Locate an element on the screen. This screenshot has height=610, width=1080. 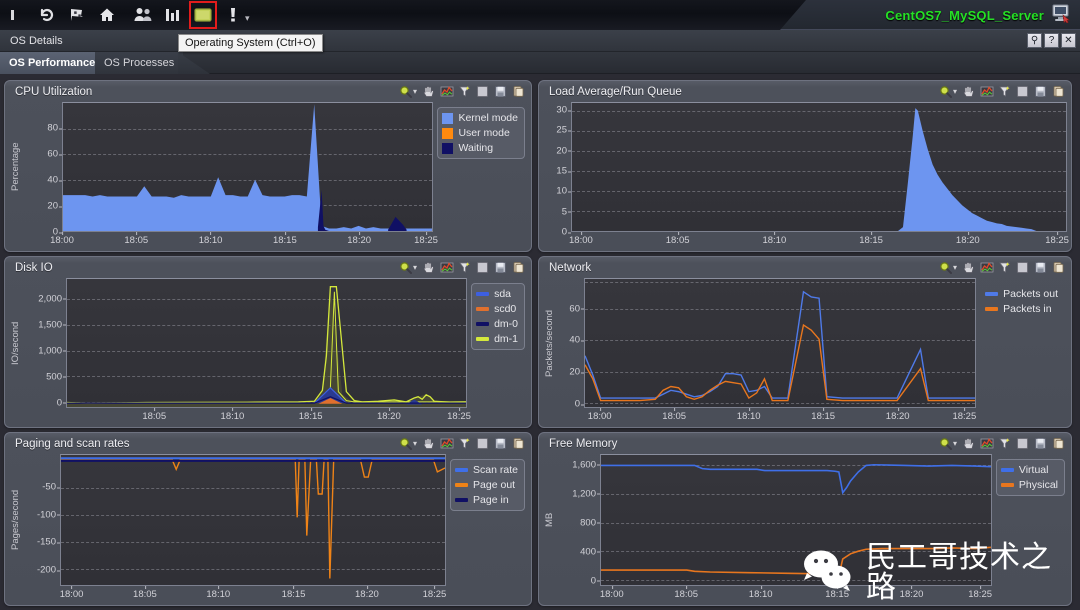
legend-item: sda is located at coordinates (497, 294).